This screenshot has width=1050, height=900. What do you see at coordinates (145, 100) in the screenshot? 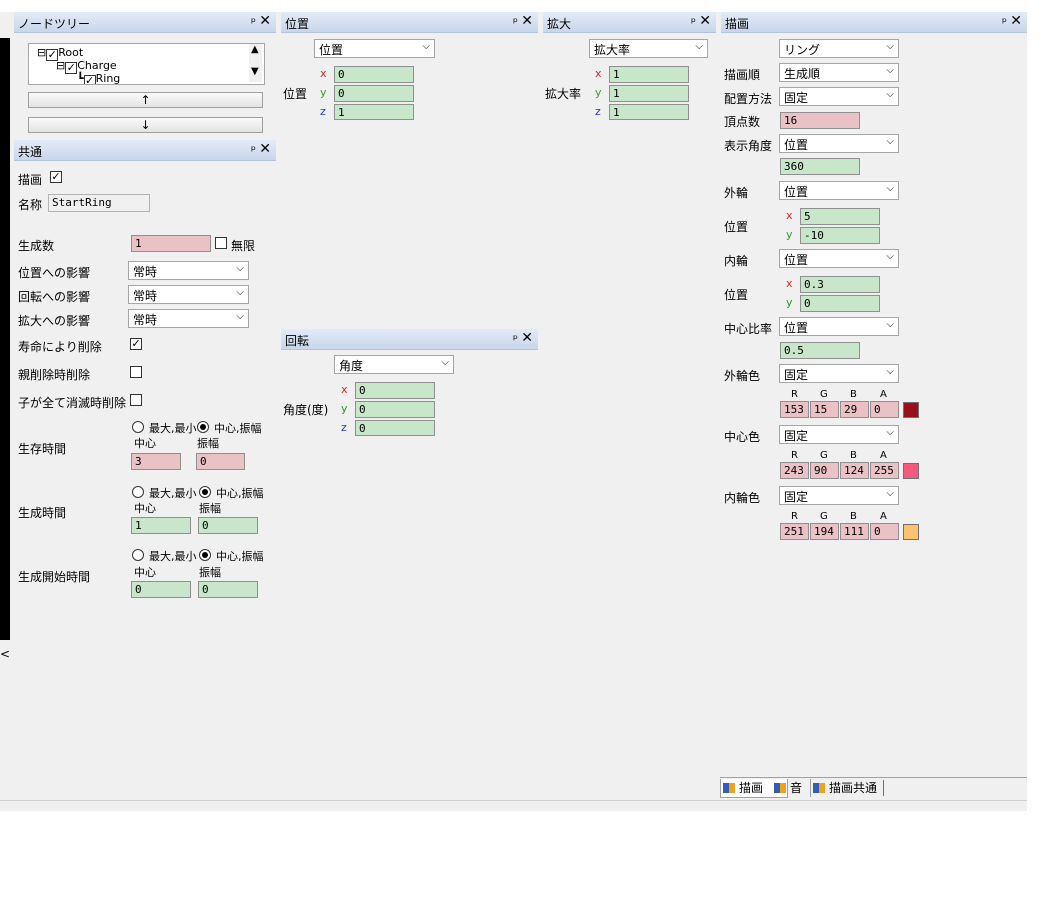
I see `move-up-button: ↑` at bounding box center [145, 100].